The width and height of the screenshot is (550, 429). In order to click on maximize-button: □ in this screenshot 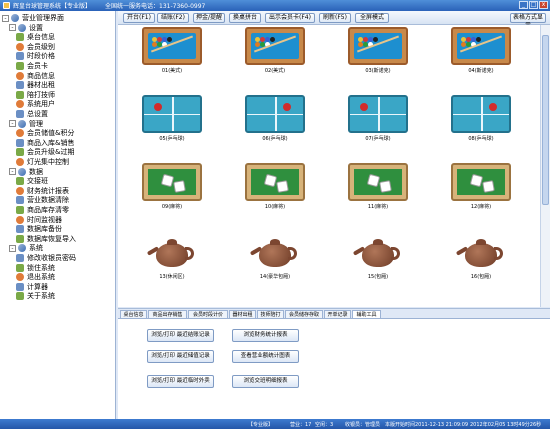, I will do `click(533, 5)`.